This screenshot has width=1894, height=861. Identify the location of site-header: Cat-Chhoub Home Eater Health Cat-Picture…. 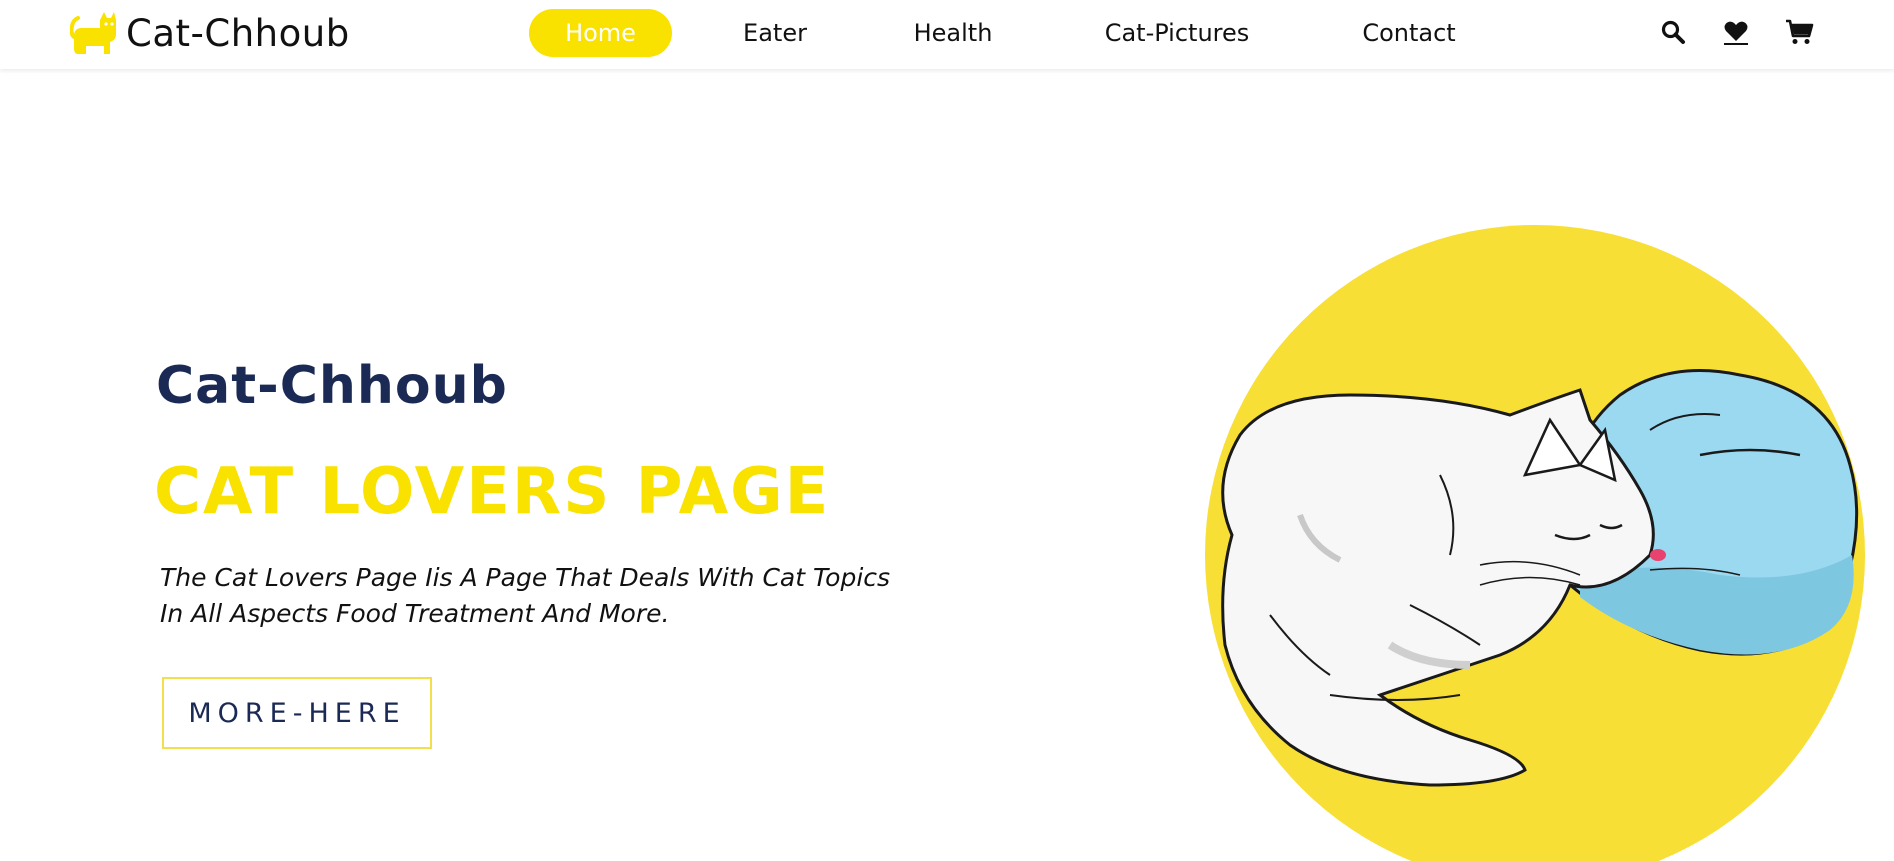
(947, 34).